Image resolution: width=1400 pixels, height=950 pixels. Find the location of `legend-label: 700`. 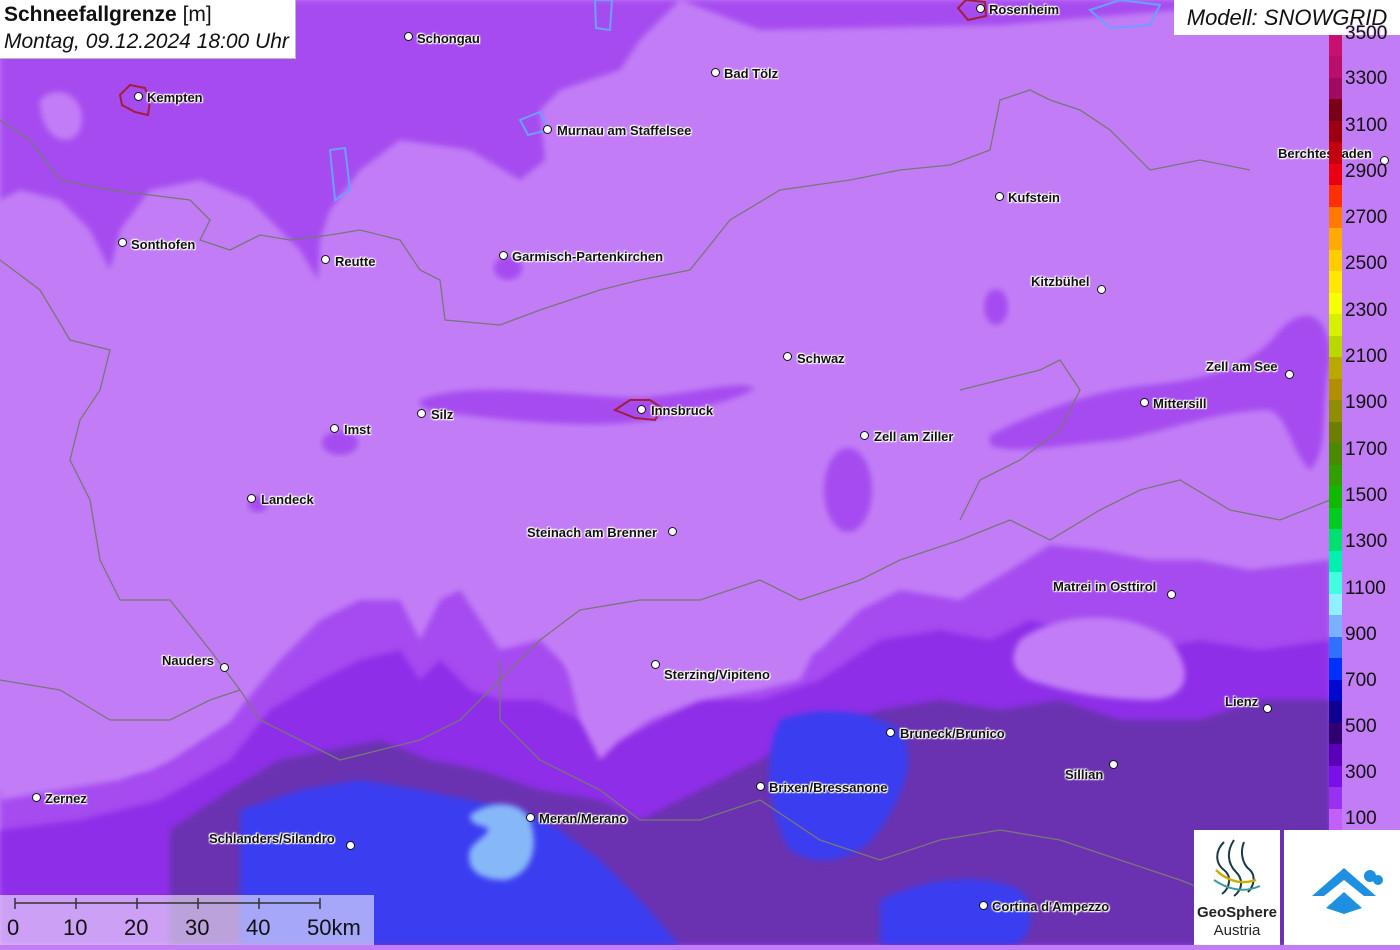

legend-label: 700 is located at coordinates (1361, 680).